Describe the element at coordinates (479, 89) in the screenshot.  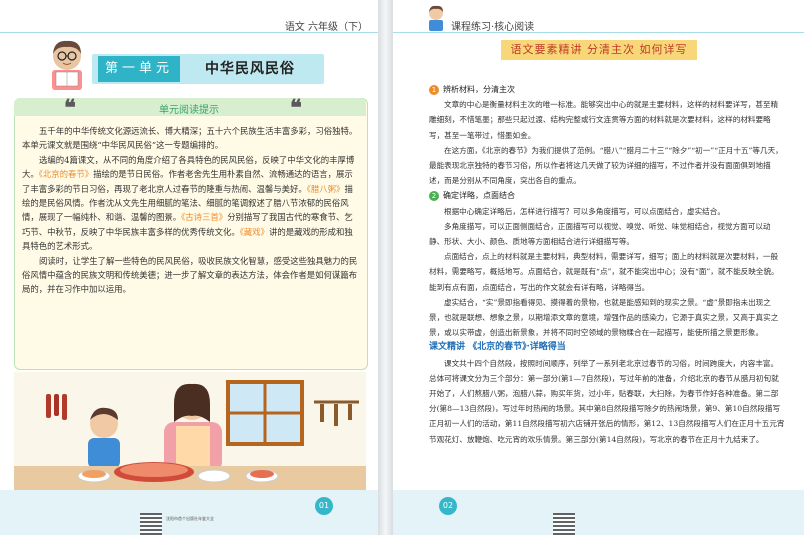
I see `section-1-title: 辨析材料，分清主次` at that location.